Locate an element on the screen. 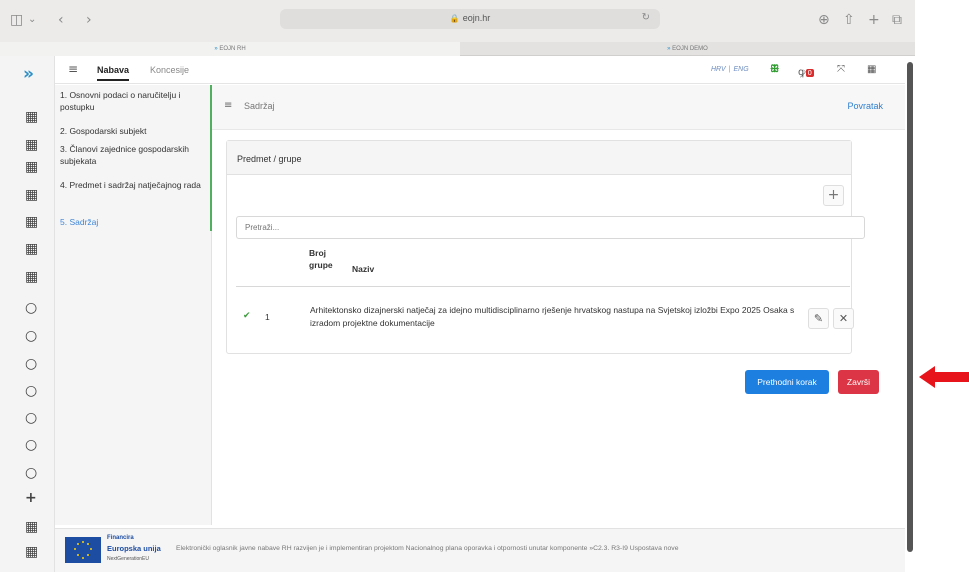 This screenshot has height=572, width=969. back-link: Povratak is located at coordinates (865, 106).